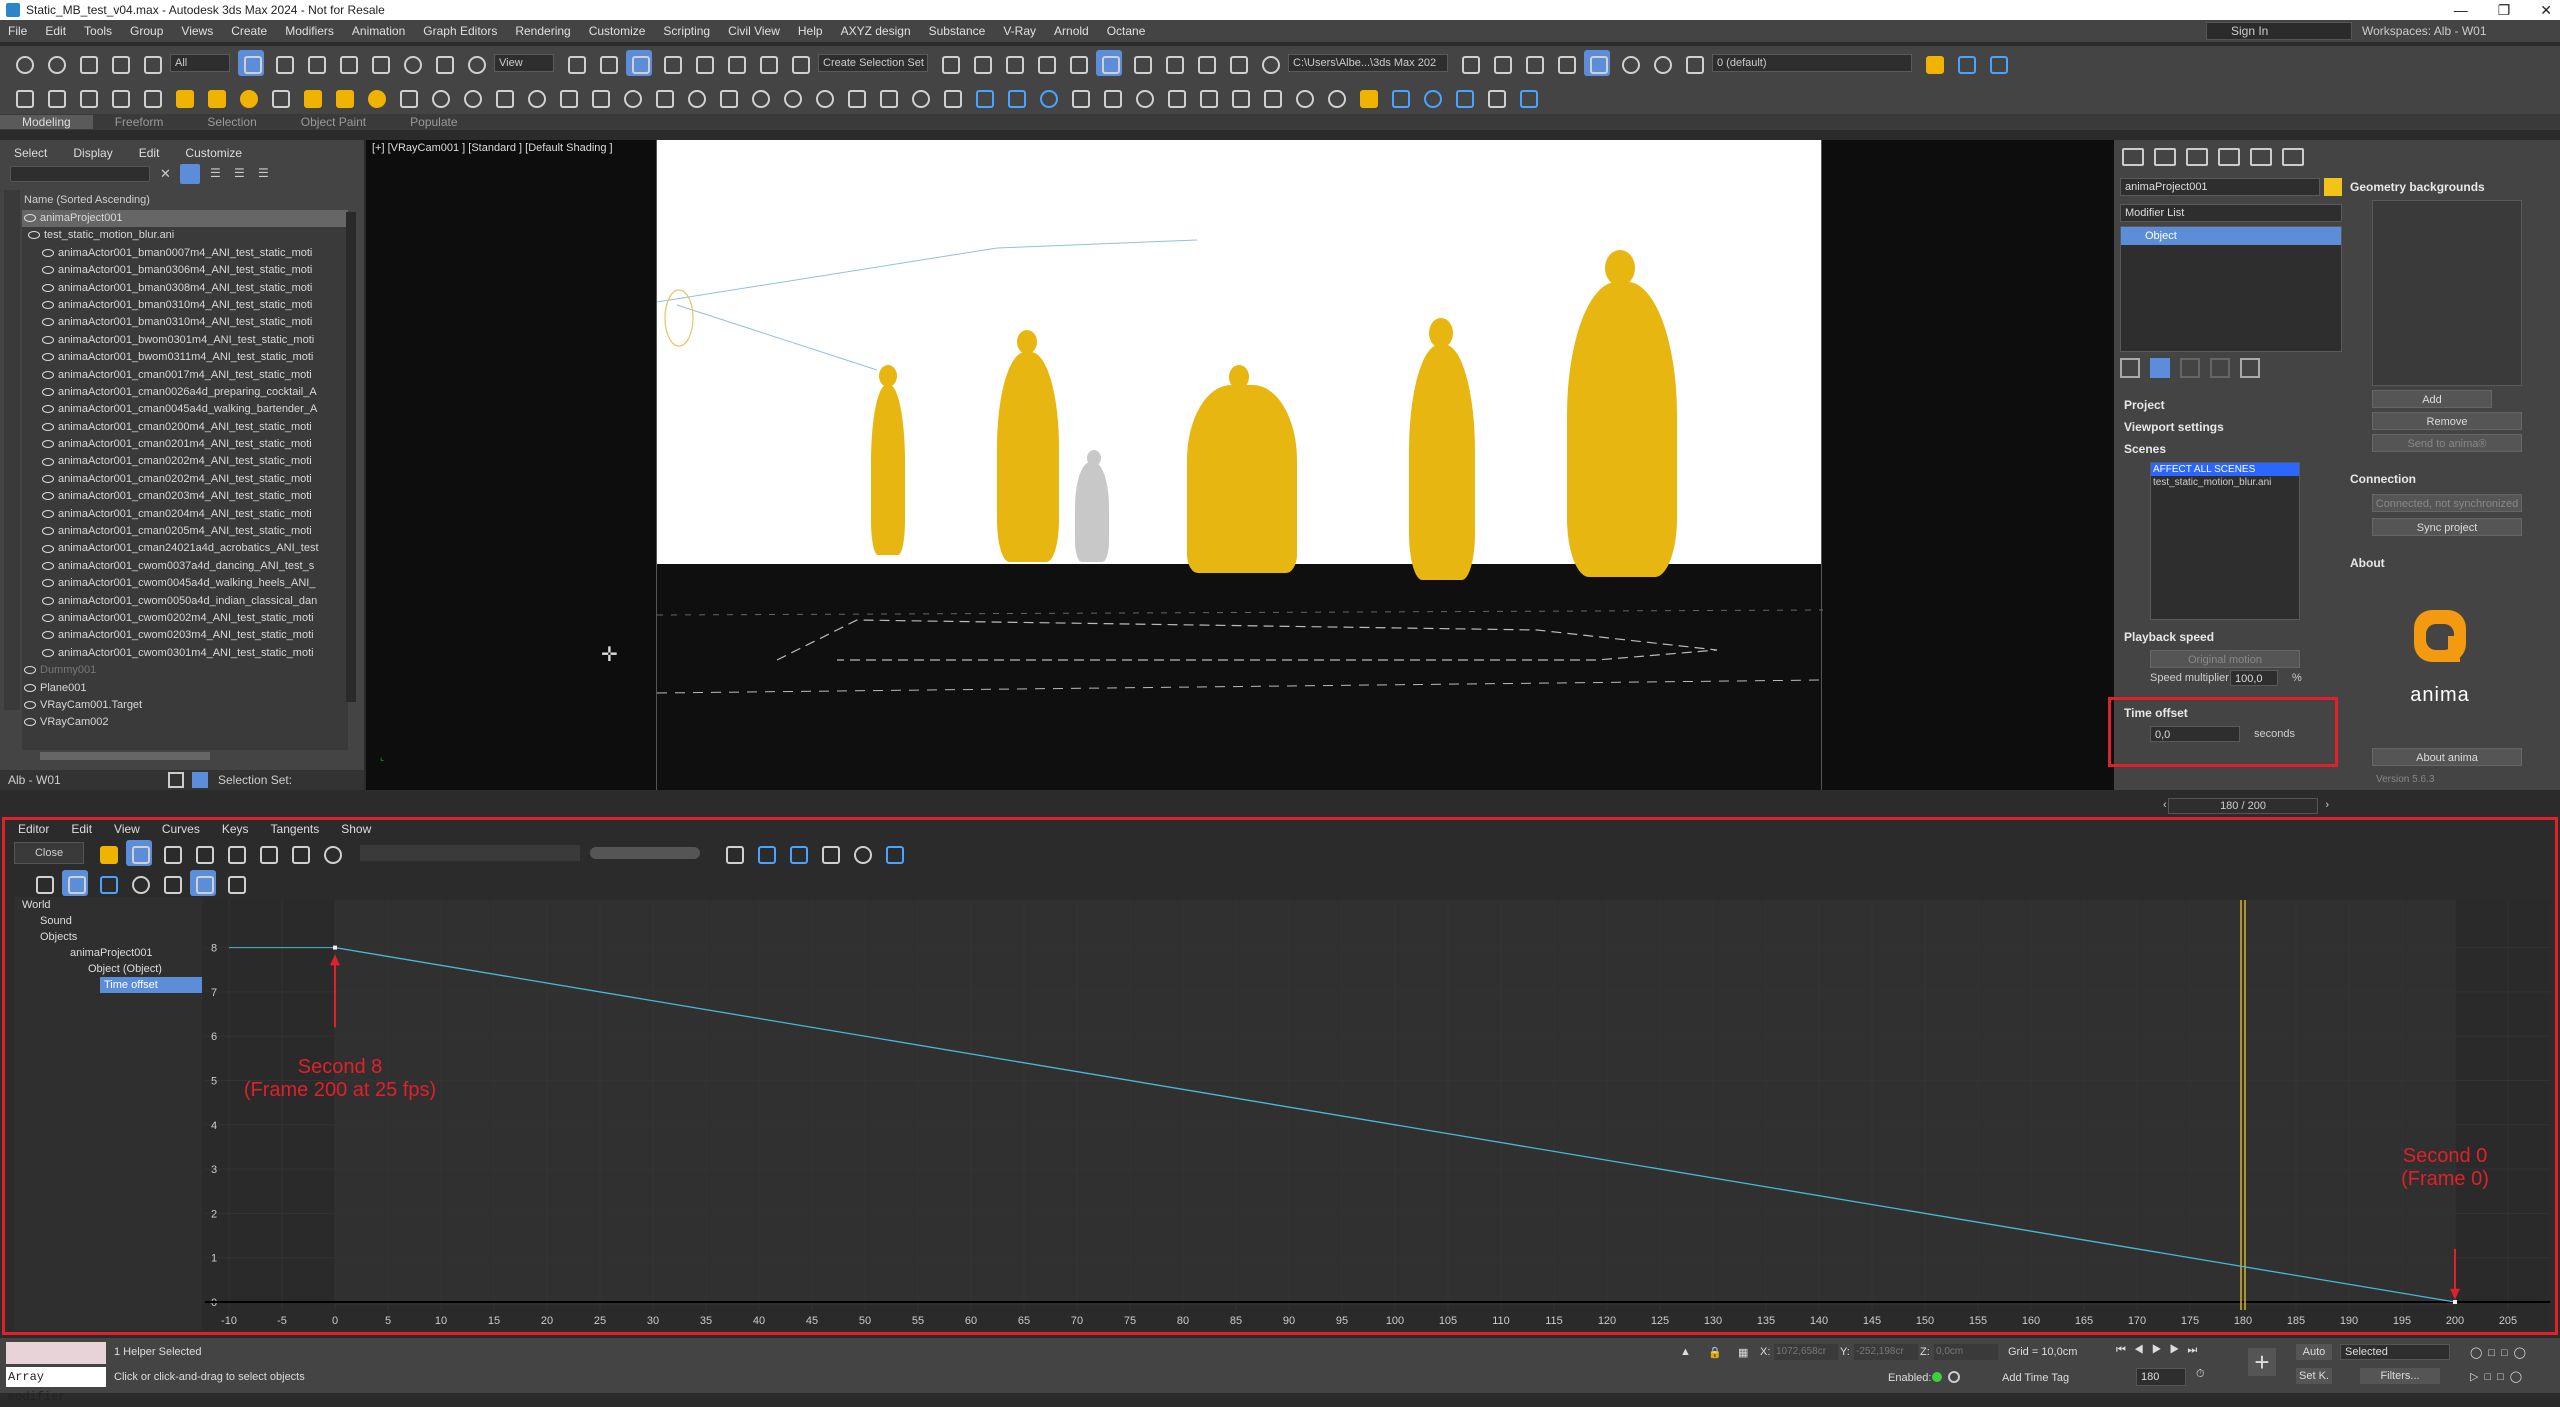  I want to click on pin-stack-icon, so click(2130, 368).